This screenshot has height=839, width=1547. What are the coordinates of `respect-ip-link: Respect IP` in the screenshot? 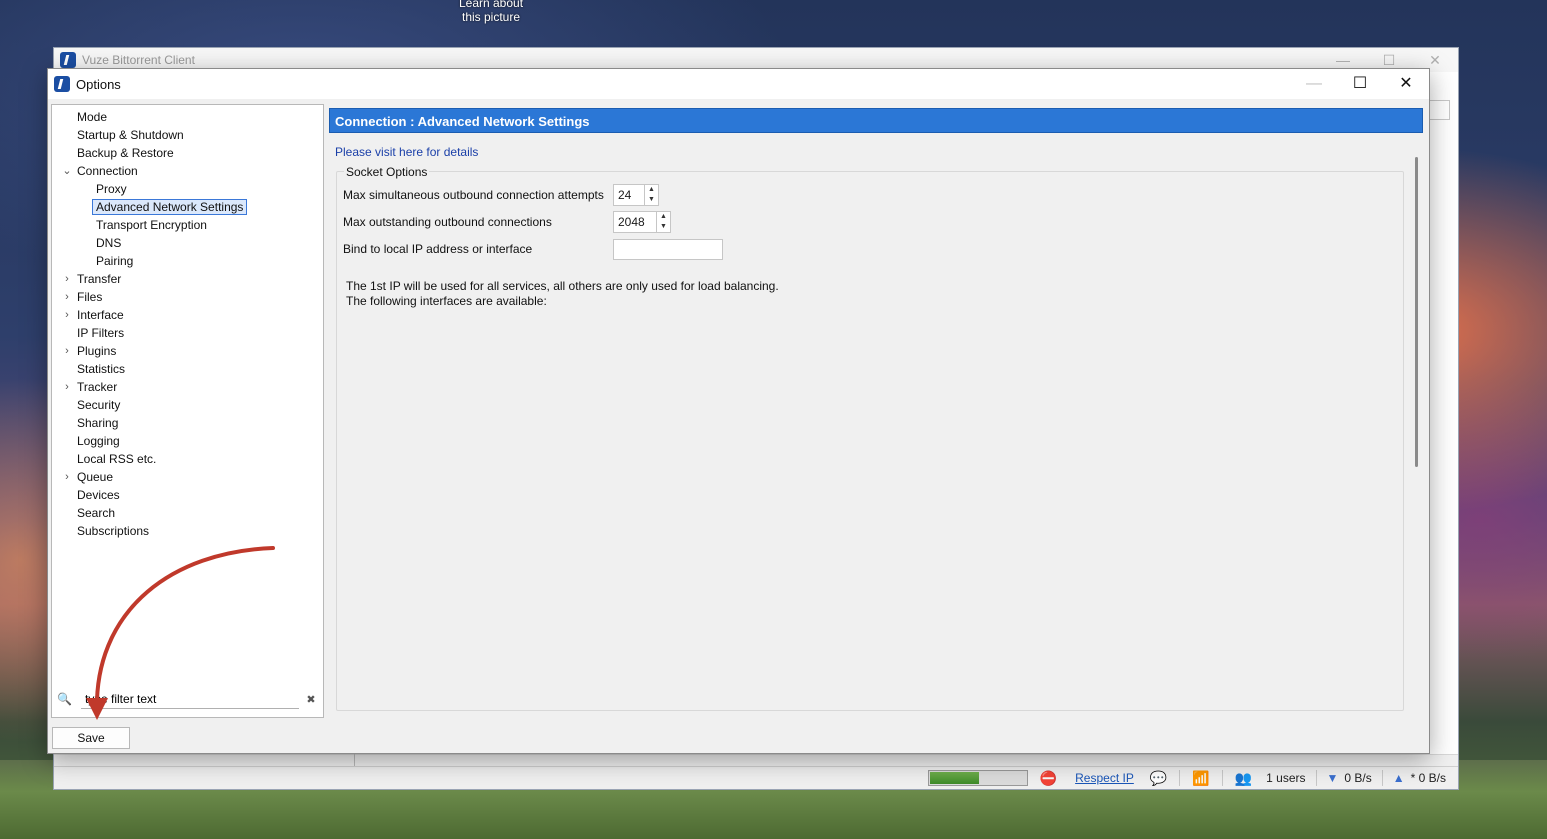 It's located at (1104, 778).